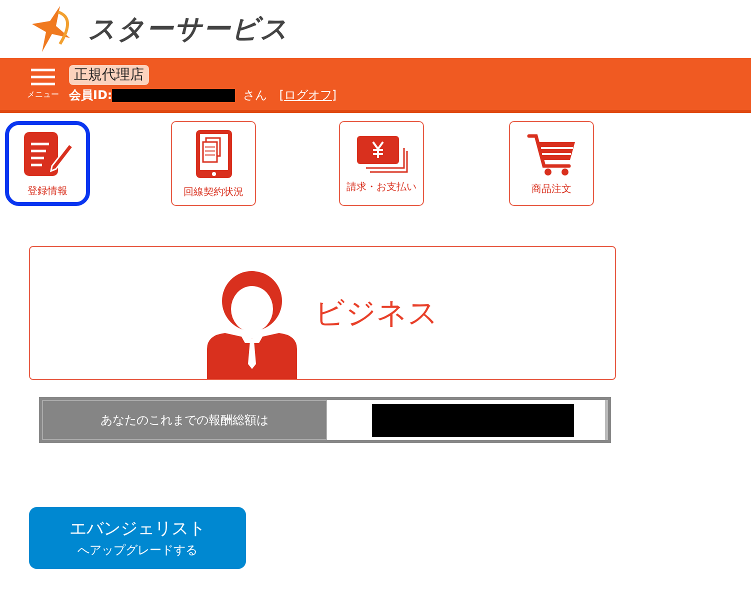  What do you see at coordinates (48, 154) in the screenshot?
I see `document-pencil-icon` at bounding box center [48, 154].